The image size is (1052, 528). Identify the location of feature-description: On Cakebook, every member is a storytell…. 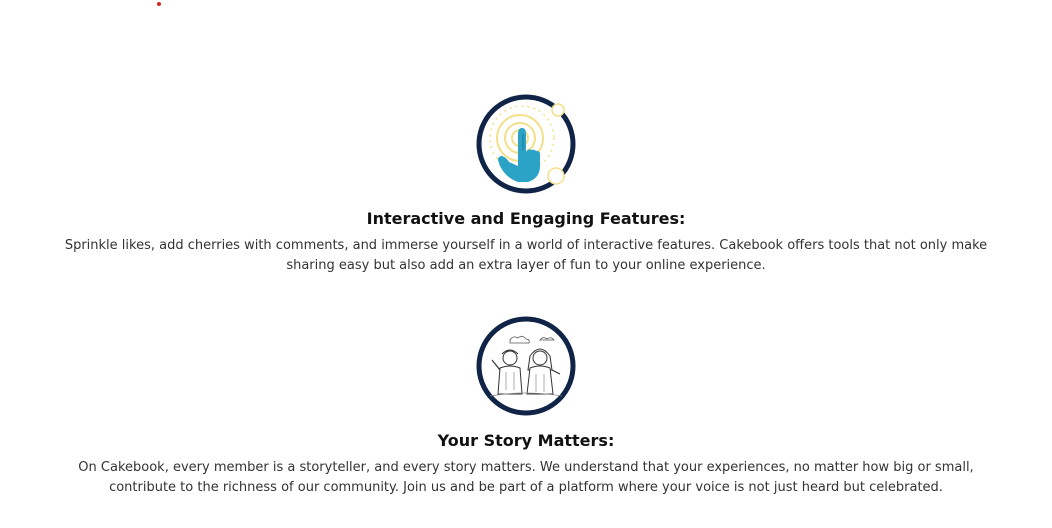
(526, 477).